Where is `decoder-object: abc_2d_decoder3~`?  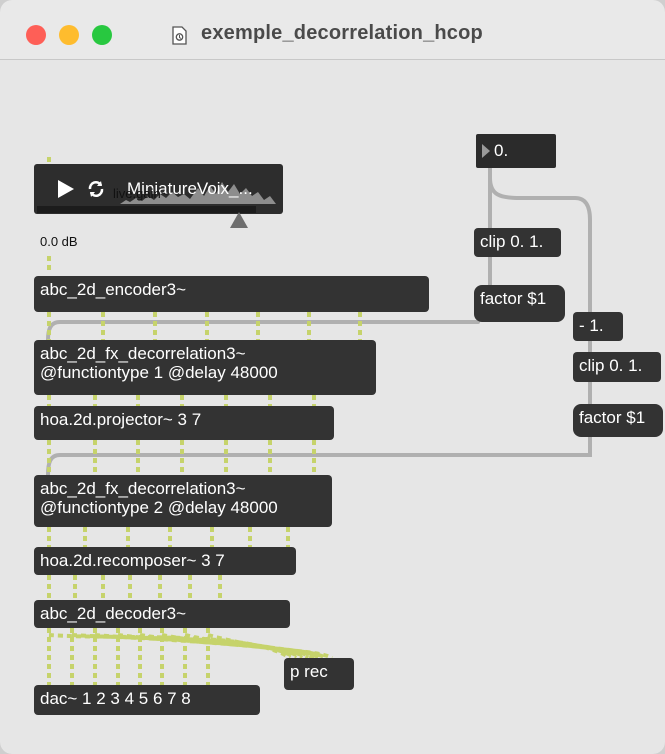
decoder-object: abc_2d_decoder3~ is located at coordinates (162, 614).